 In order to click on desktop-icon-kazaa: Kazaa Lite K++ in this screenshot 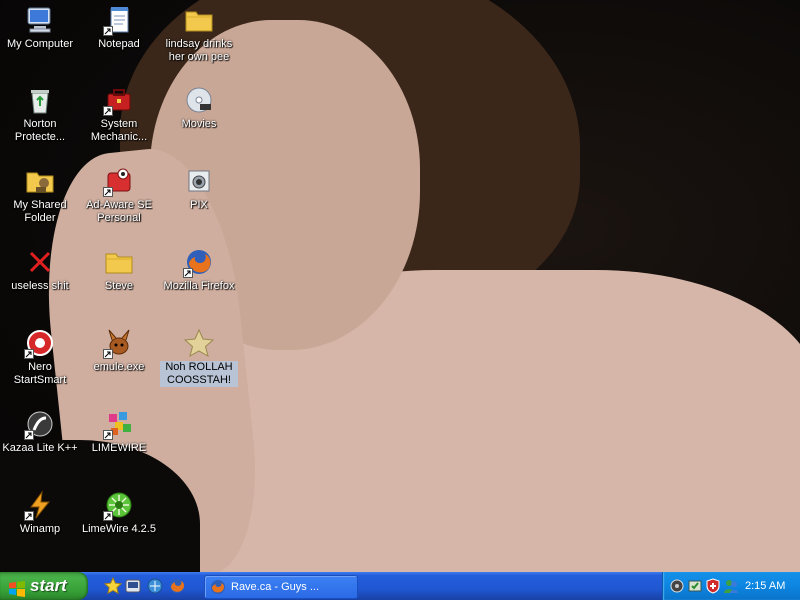, I will do `click(40, 431)`.